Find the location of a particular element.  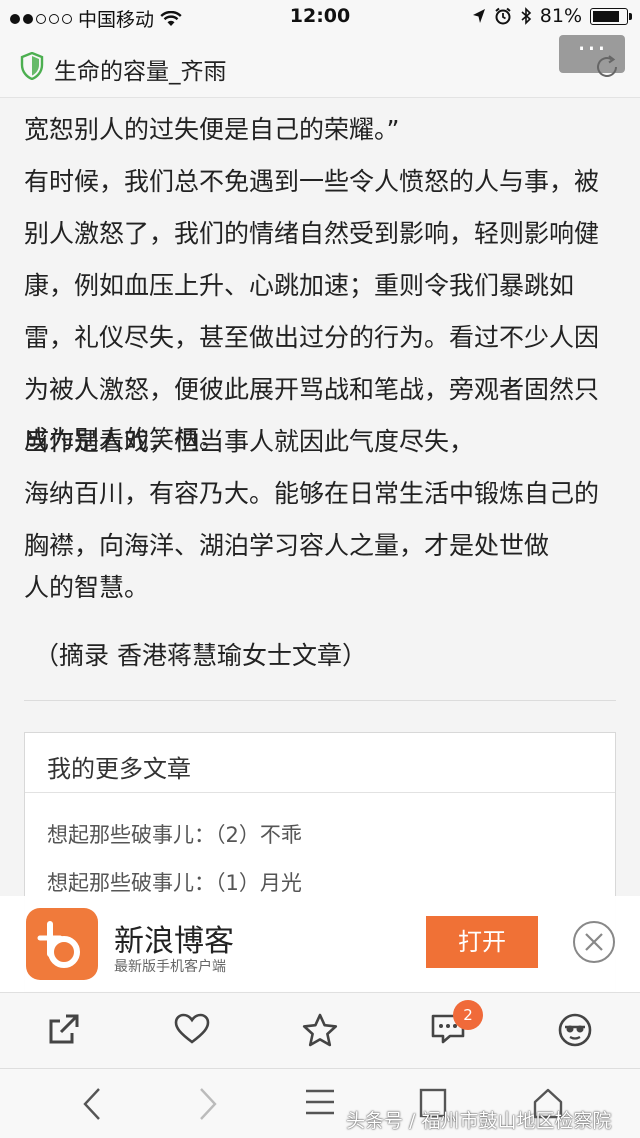

article-paragraph: 人的智慧。 is located at coordinates (87, 587).